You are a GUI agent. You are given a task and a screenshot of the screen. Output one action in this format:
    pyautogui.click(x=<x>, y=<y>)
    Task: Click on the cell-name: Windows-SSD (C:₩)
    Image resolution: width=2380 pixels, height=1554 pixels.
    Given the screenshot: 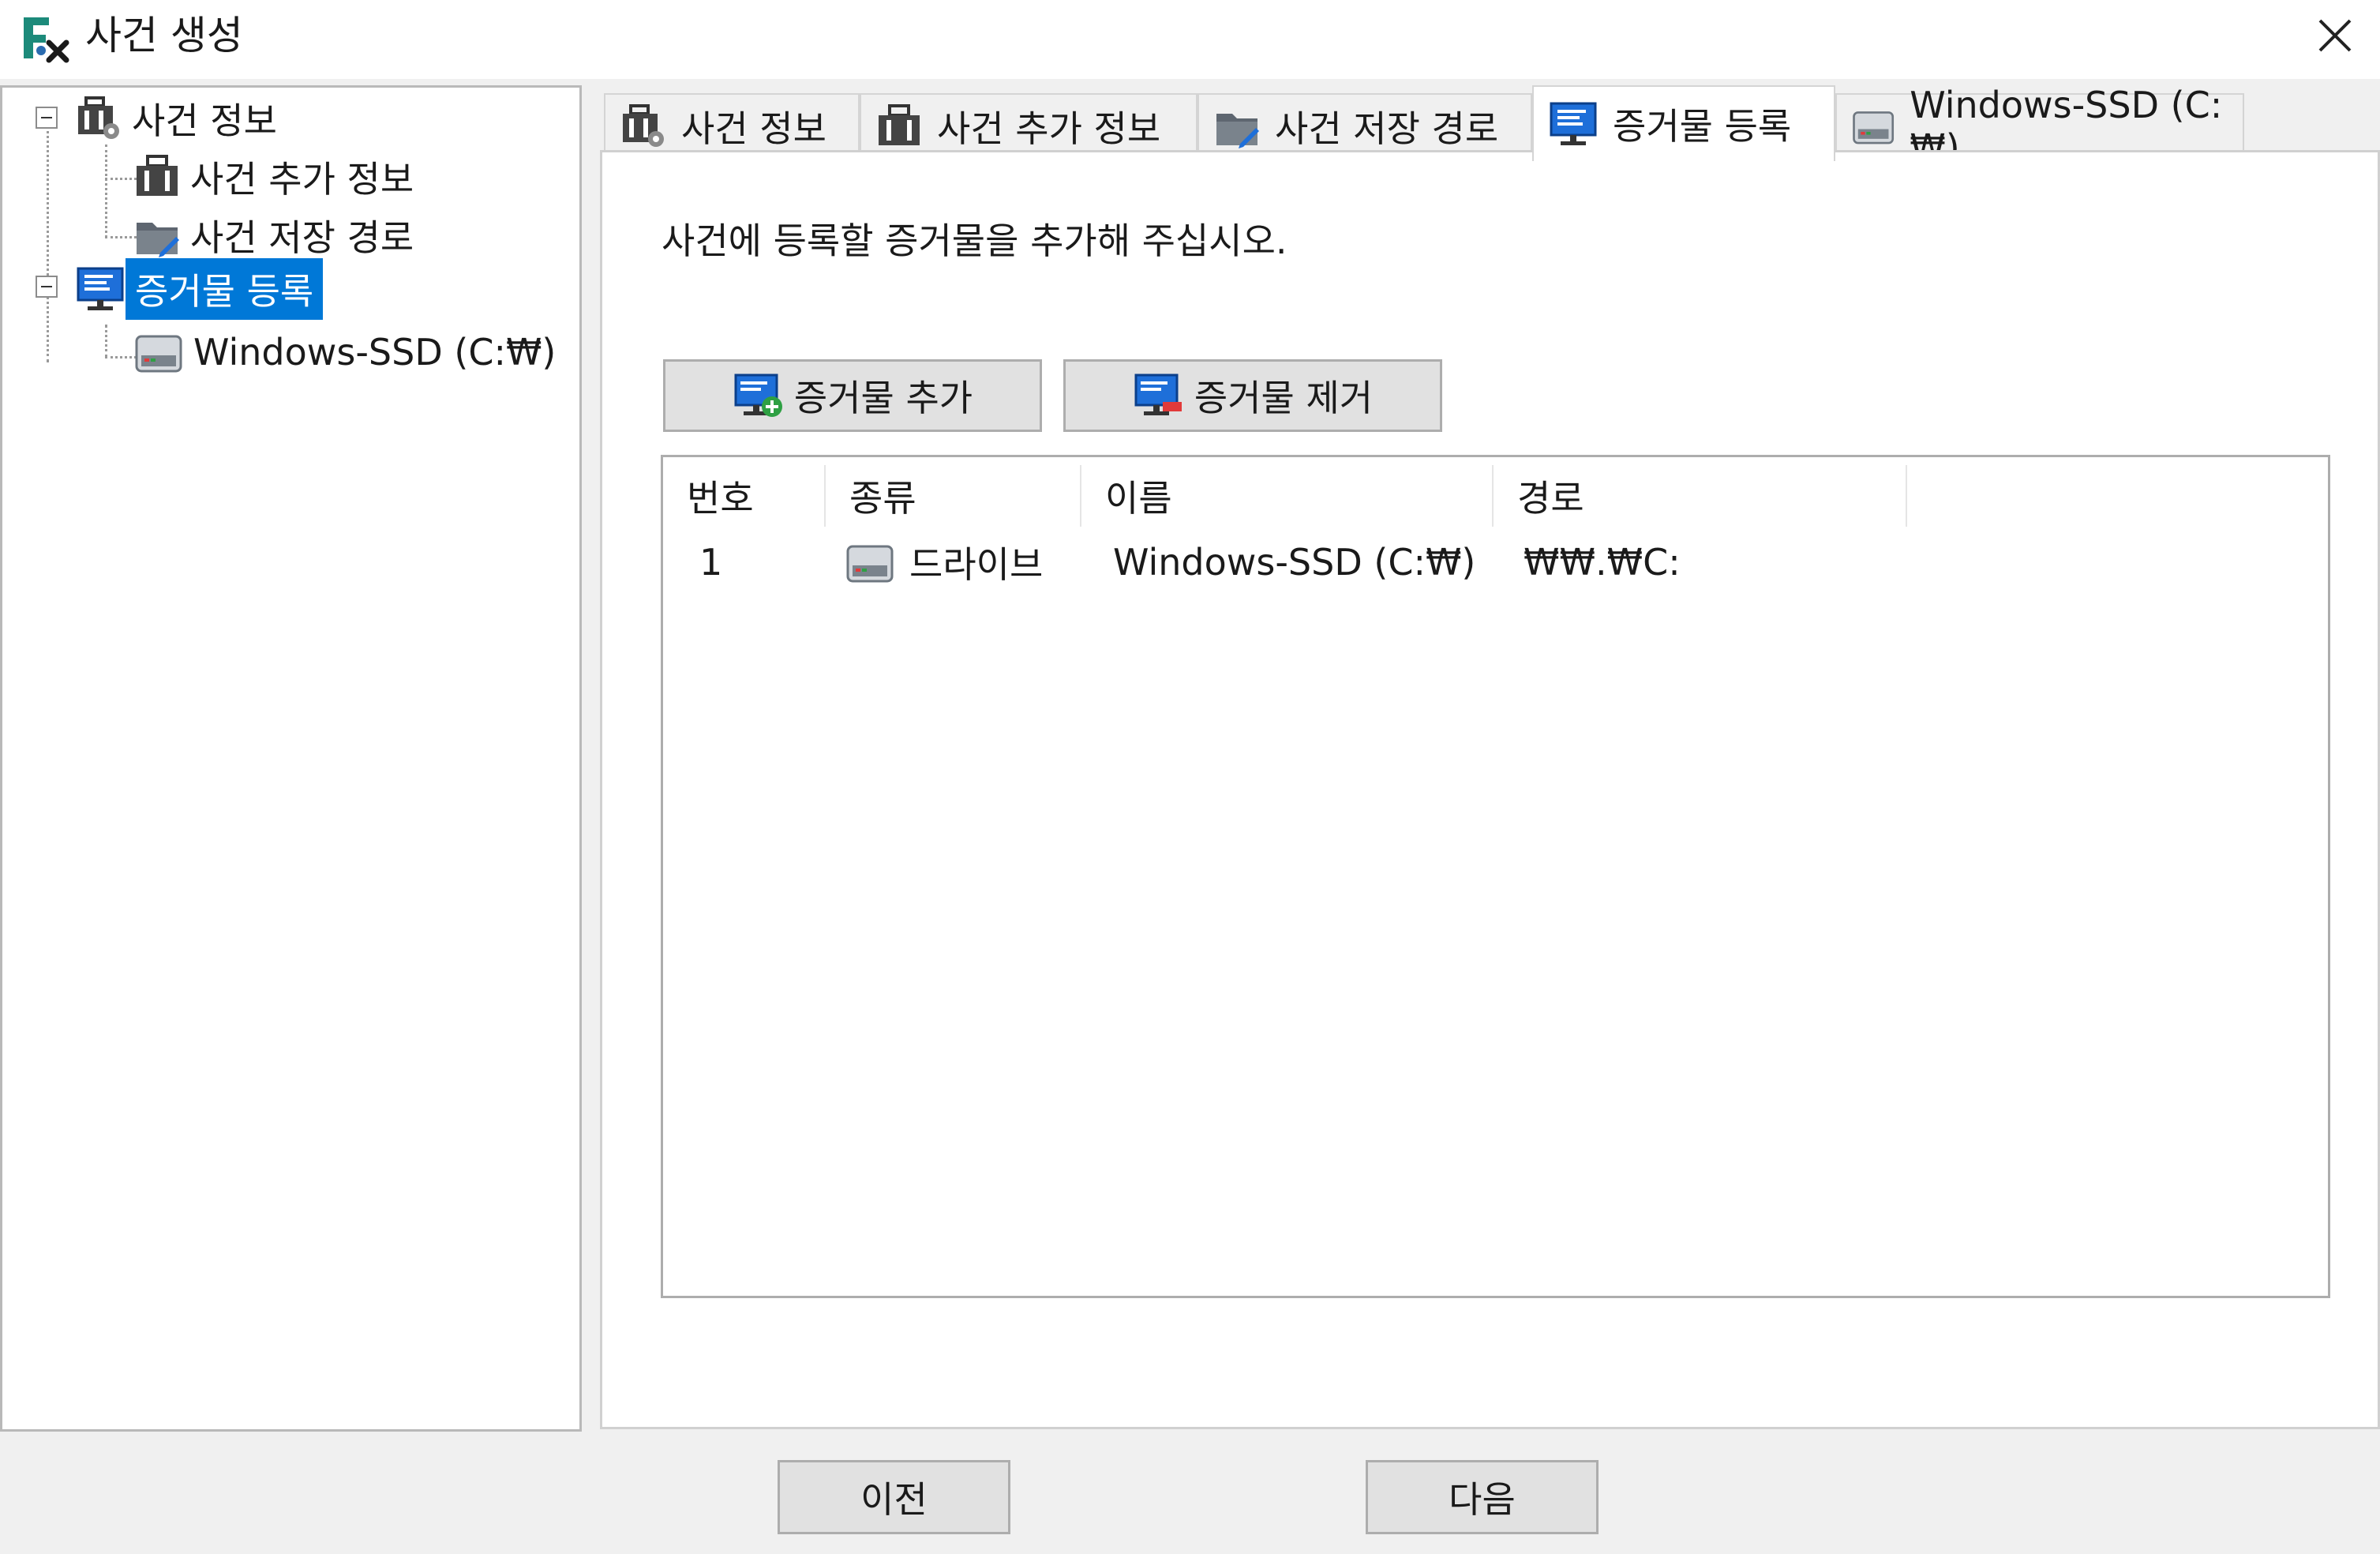 What is the action you would take?
    pyautogui.click(x=1294, y=562)
    